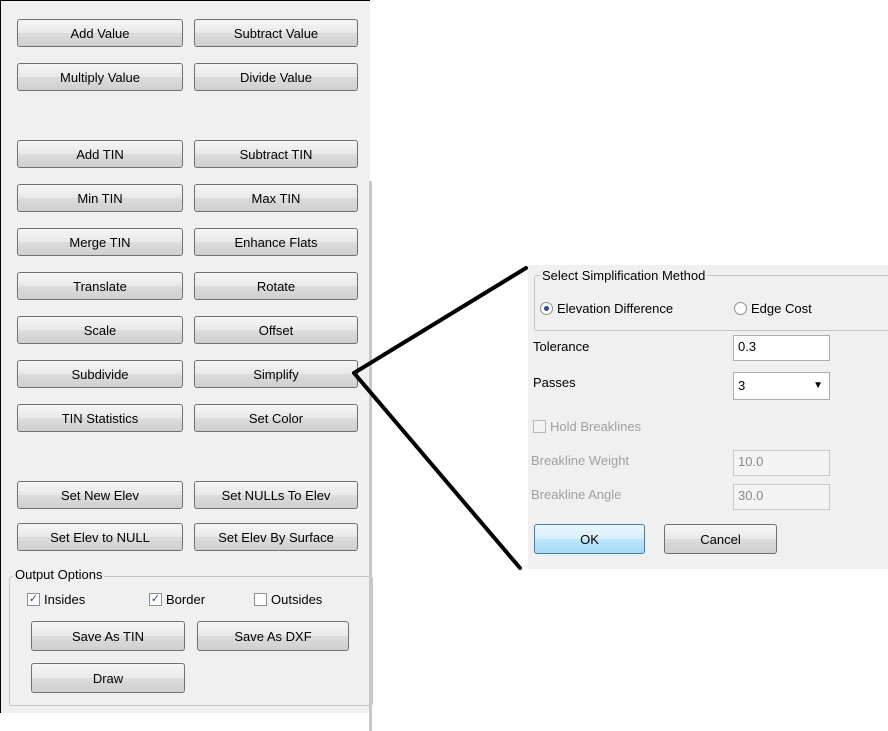 This screenshot has height=731, width=888. I want to click on breakline-weight-input: 10.0, so click(781, 463).